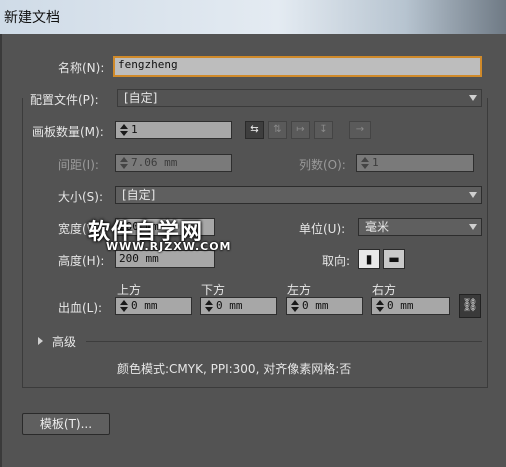  I want to click on spacing-label: 间距(I):, so click(78, 165).